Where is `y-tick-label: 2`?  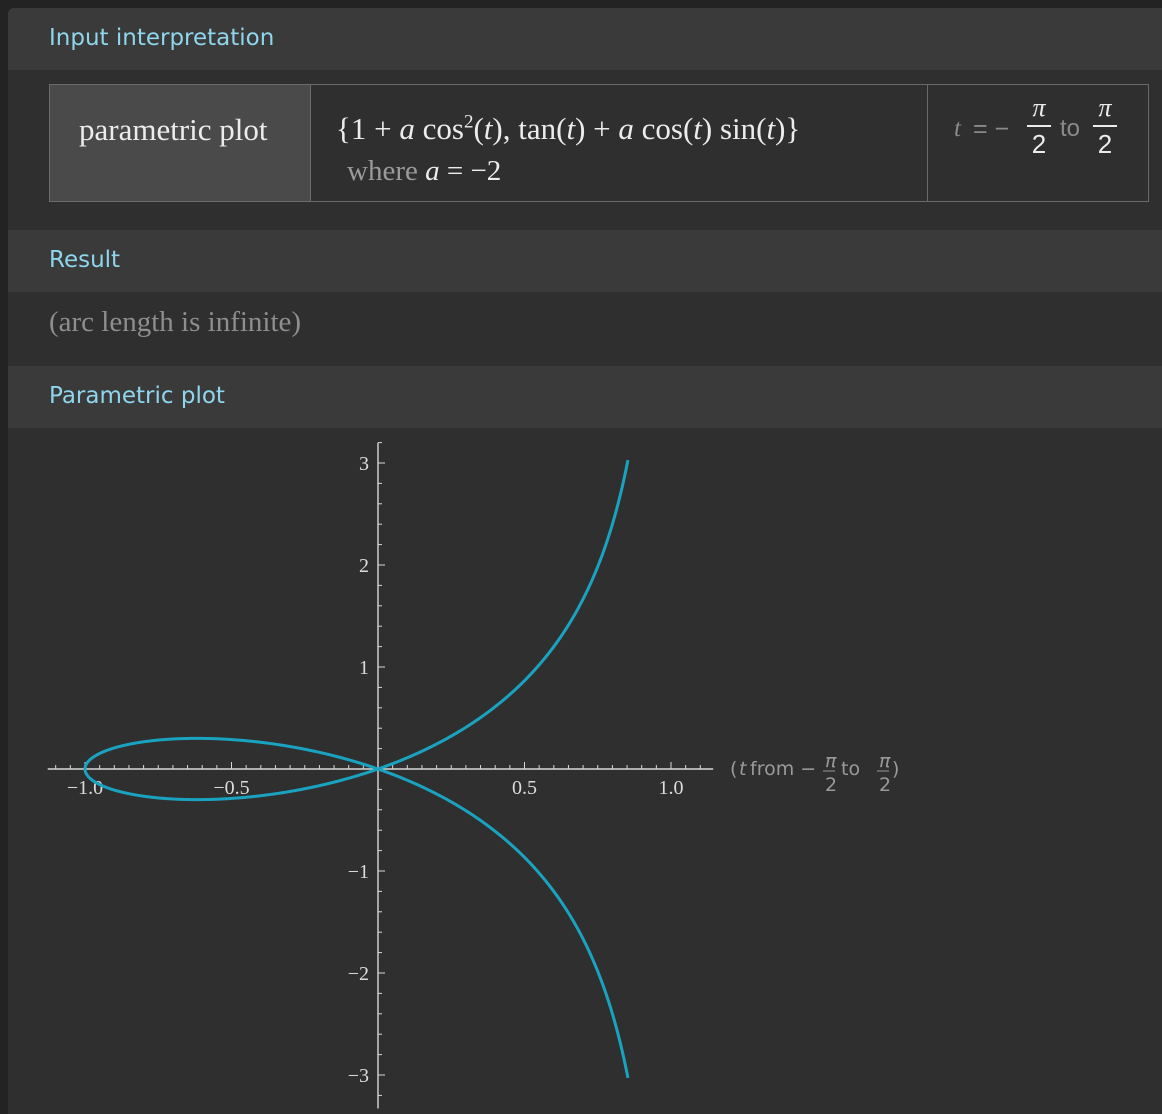 y-tick-label: 2 is located at coordinates (364, 566).